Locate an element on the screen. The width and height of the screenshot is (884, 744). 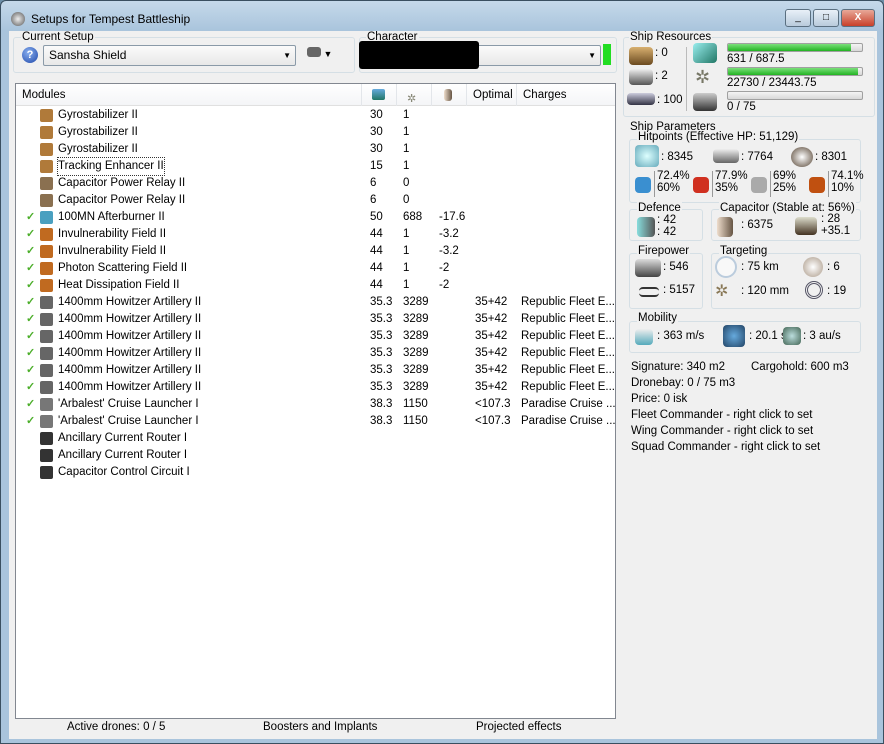
artillery-icon is located at coordinates (46, 370).